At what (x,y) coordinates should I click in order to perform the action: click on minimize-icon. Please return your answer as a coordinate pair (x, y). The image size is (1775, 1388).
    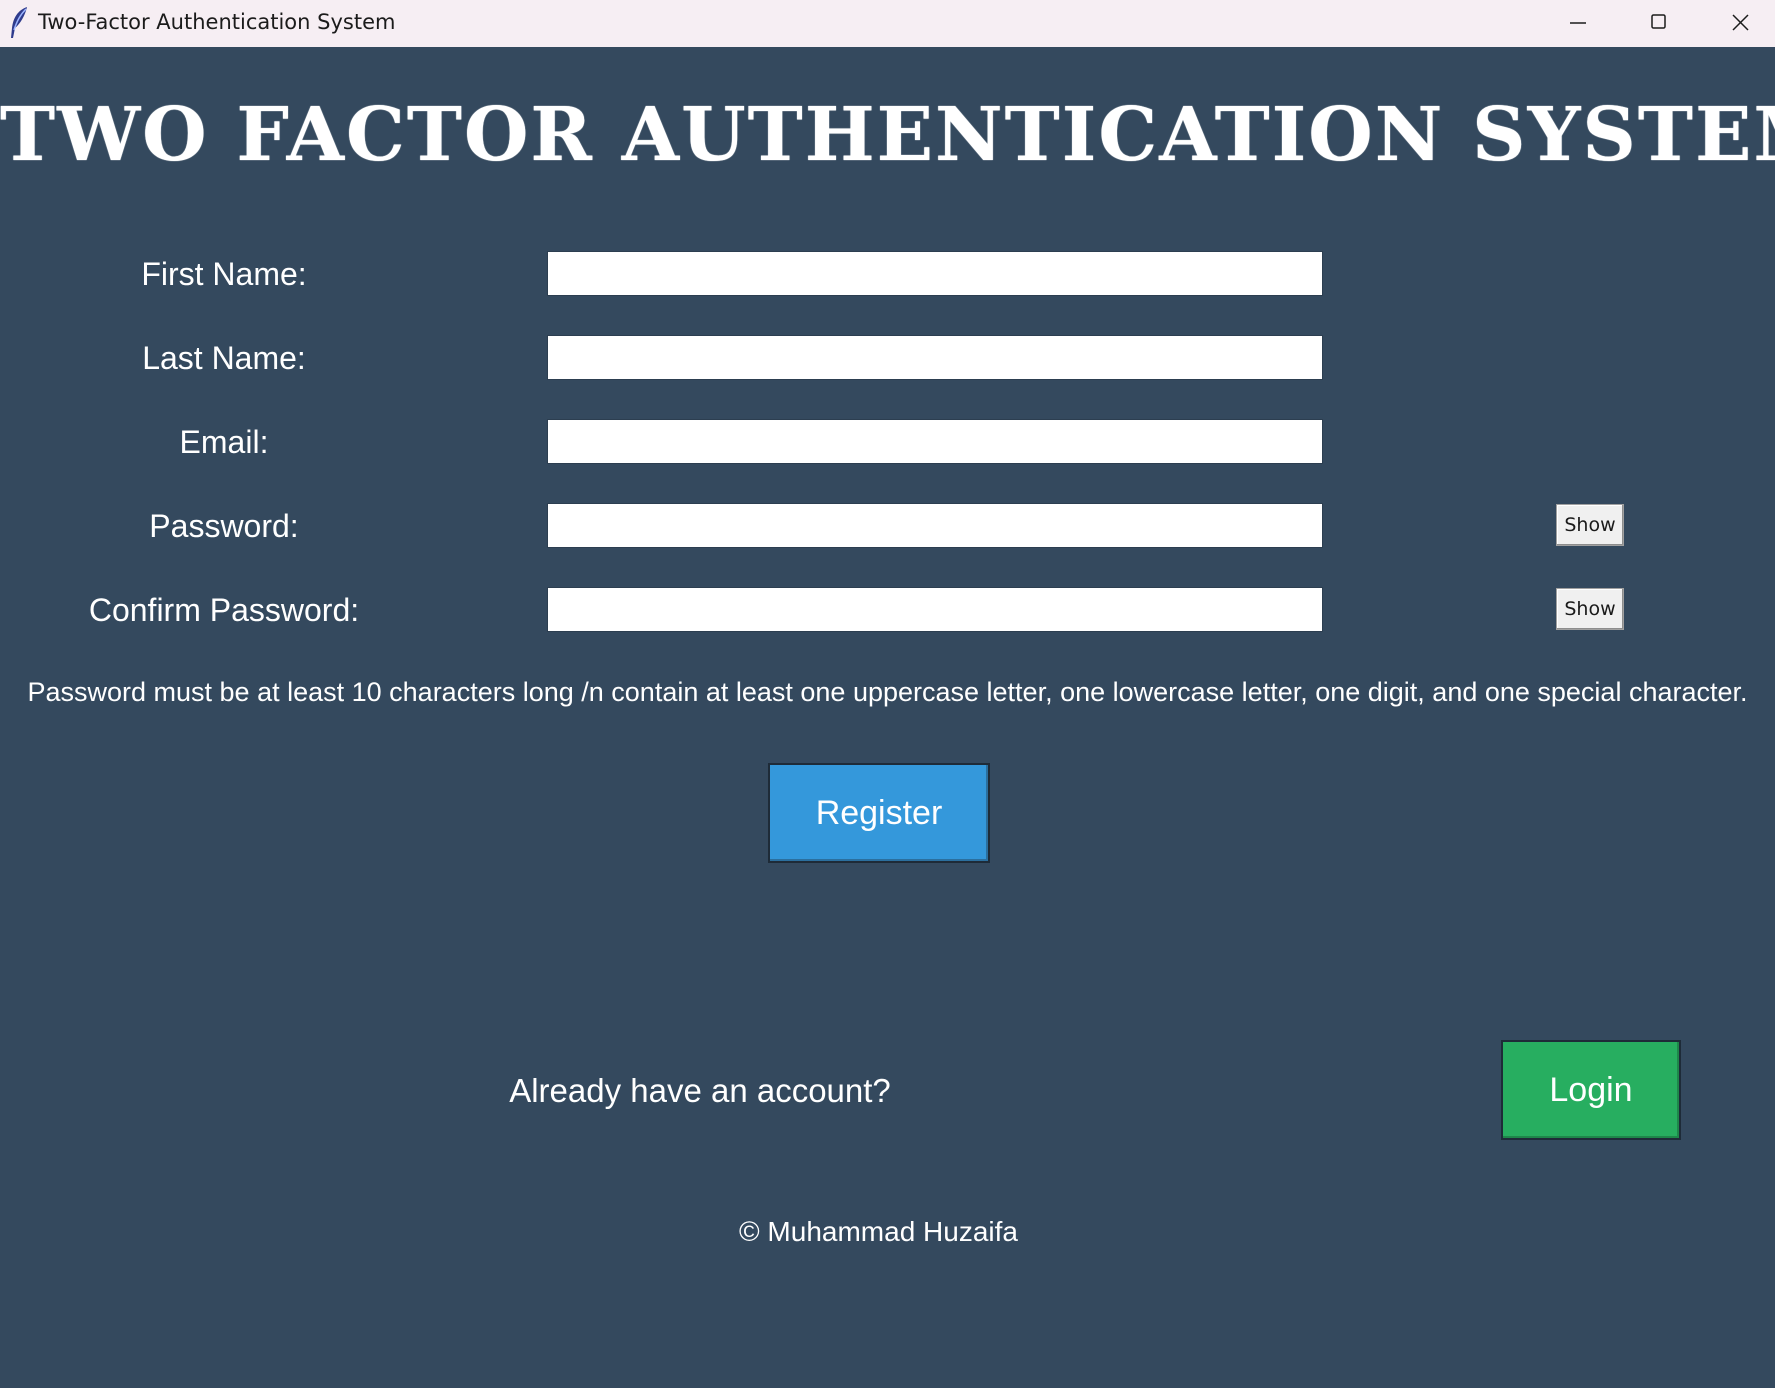
    Looking at the image, I should click on (1578, 23).